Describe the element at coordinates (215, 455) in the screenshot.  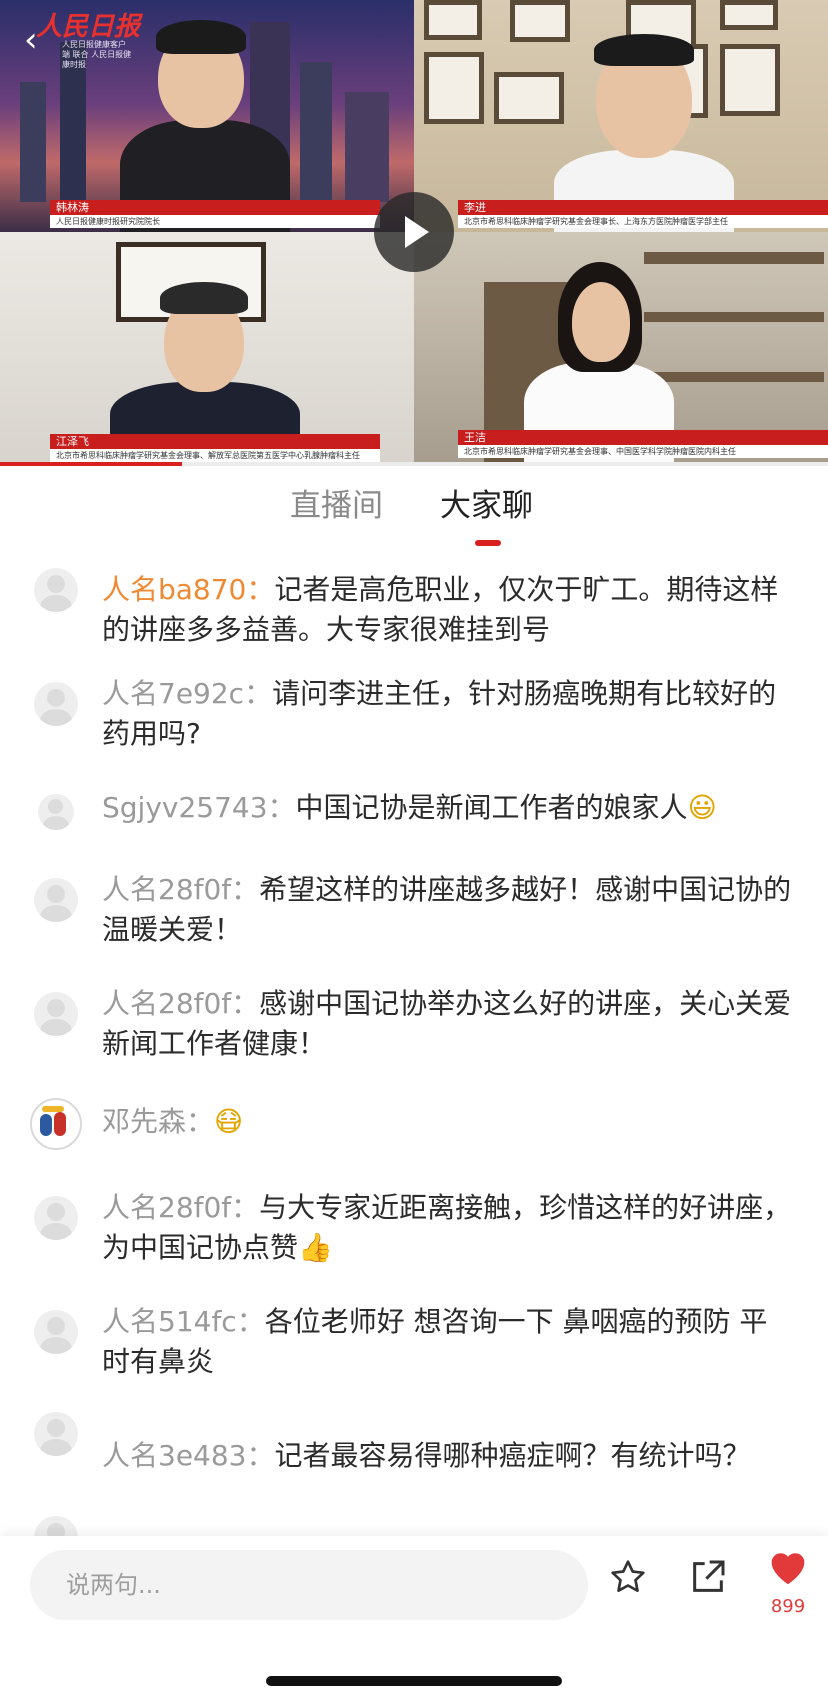
I see `speaker-title: 北京市希思科临床肿瘤学研究基金会理事、解放军总医院第五医学中心乳腺肿瘤科主任` at that location.